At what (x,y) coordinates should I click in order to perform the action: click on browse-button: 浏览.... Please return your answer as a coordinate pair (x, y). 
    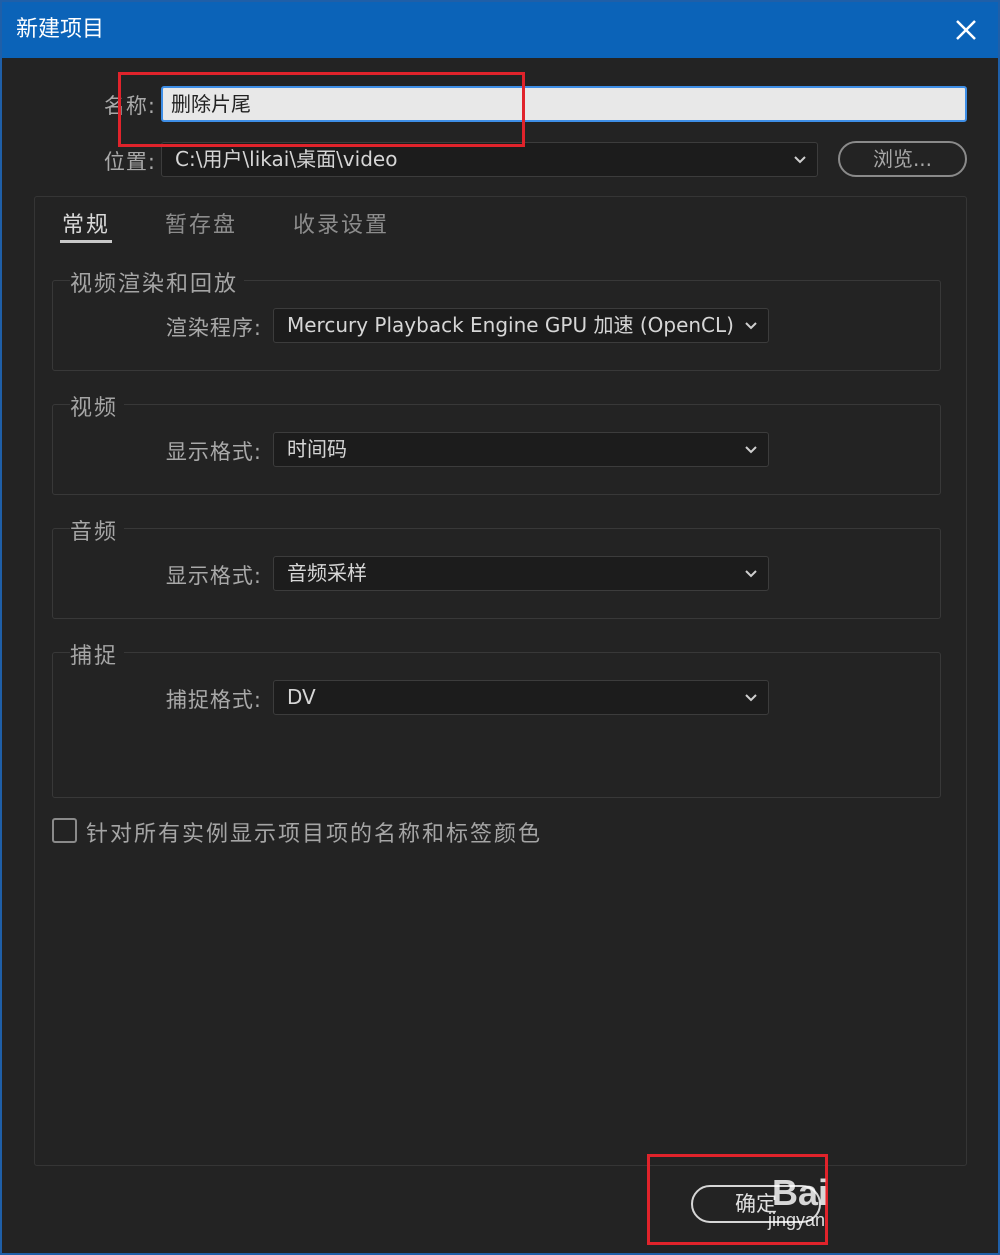
    Looking at the image, I should click on (902, 159).